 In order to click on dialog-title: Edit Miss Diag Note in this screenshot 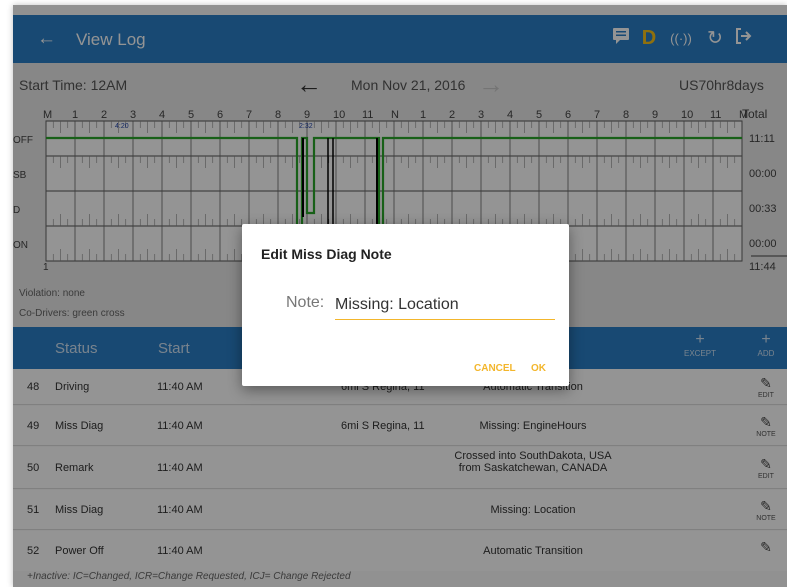, I will do `click(326, 254)`.